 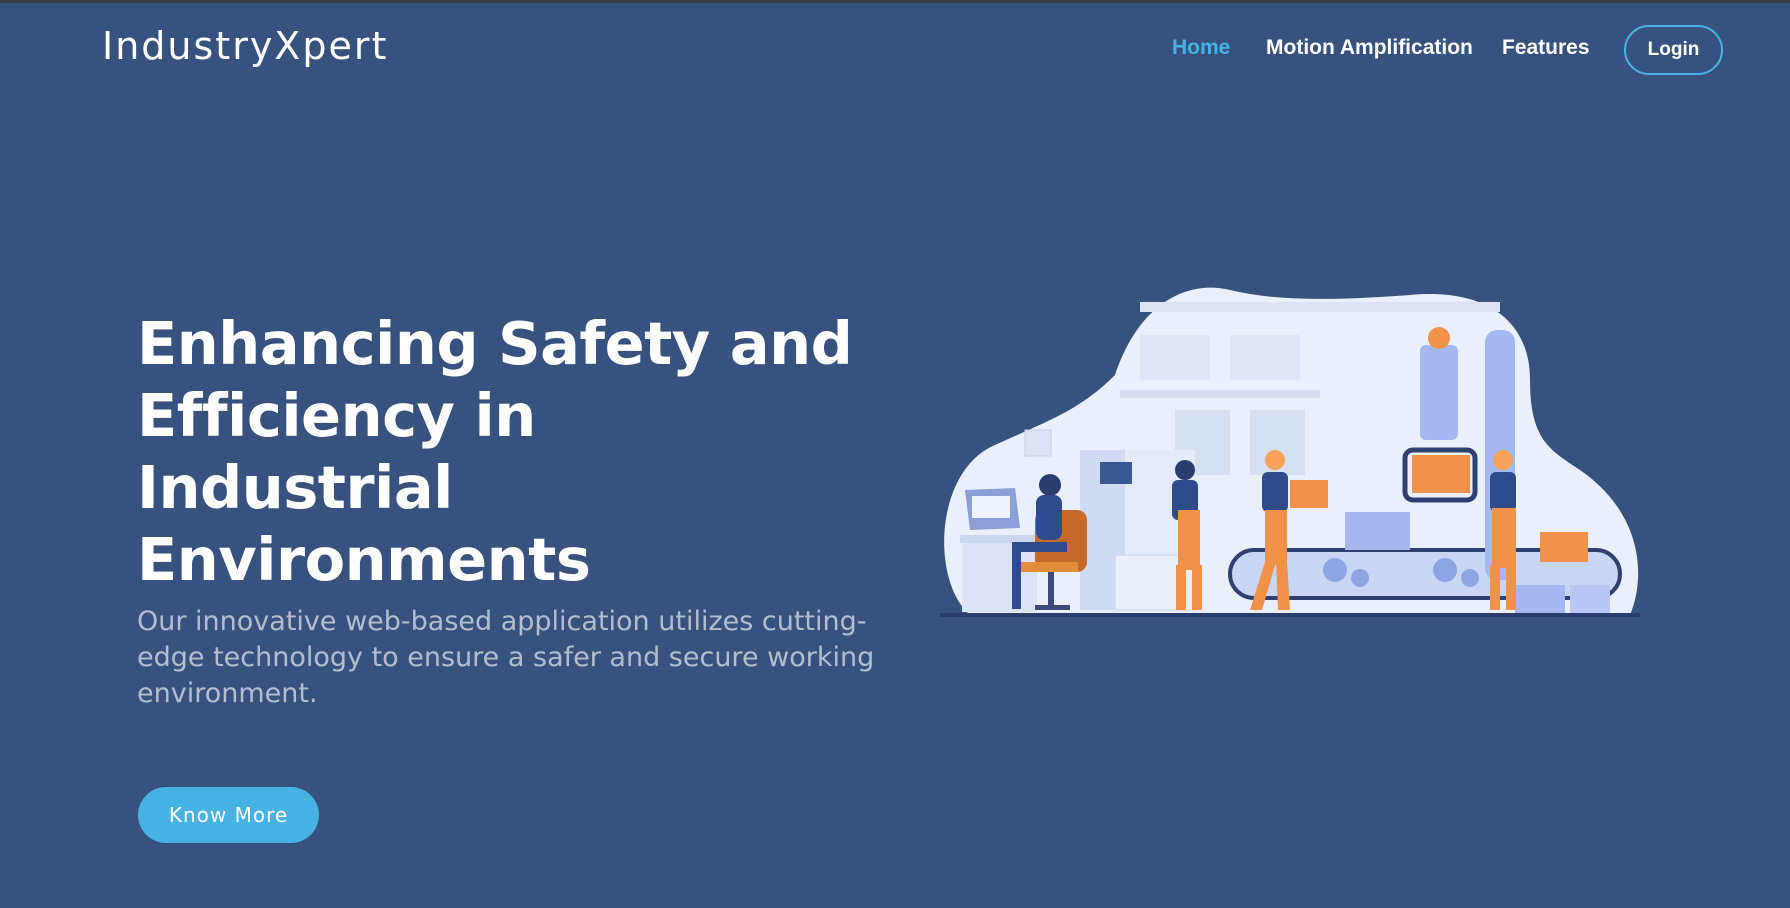 What do you see at coordinates (1201, 48) in the screenshot?
I see `nav-link-home: Home` at bounding box center [1201, 48].